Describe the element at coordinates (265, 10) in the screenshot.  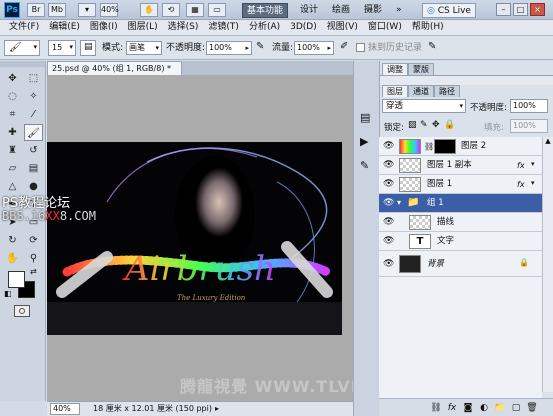
I see `workspace-essentials-button: 基本功能` at that location.